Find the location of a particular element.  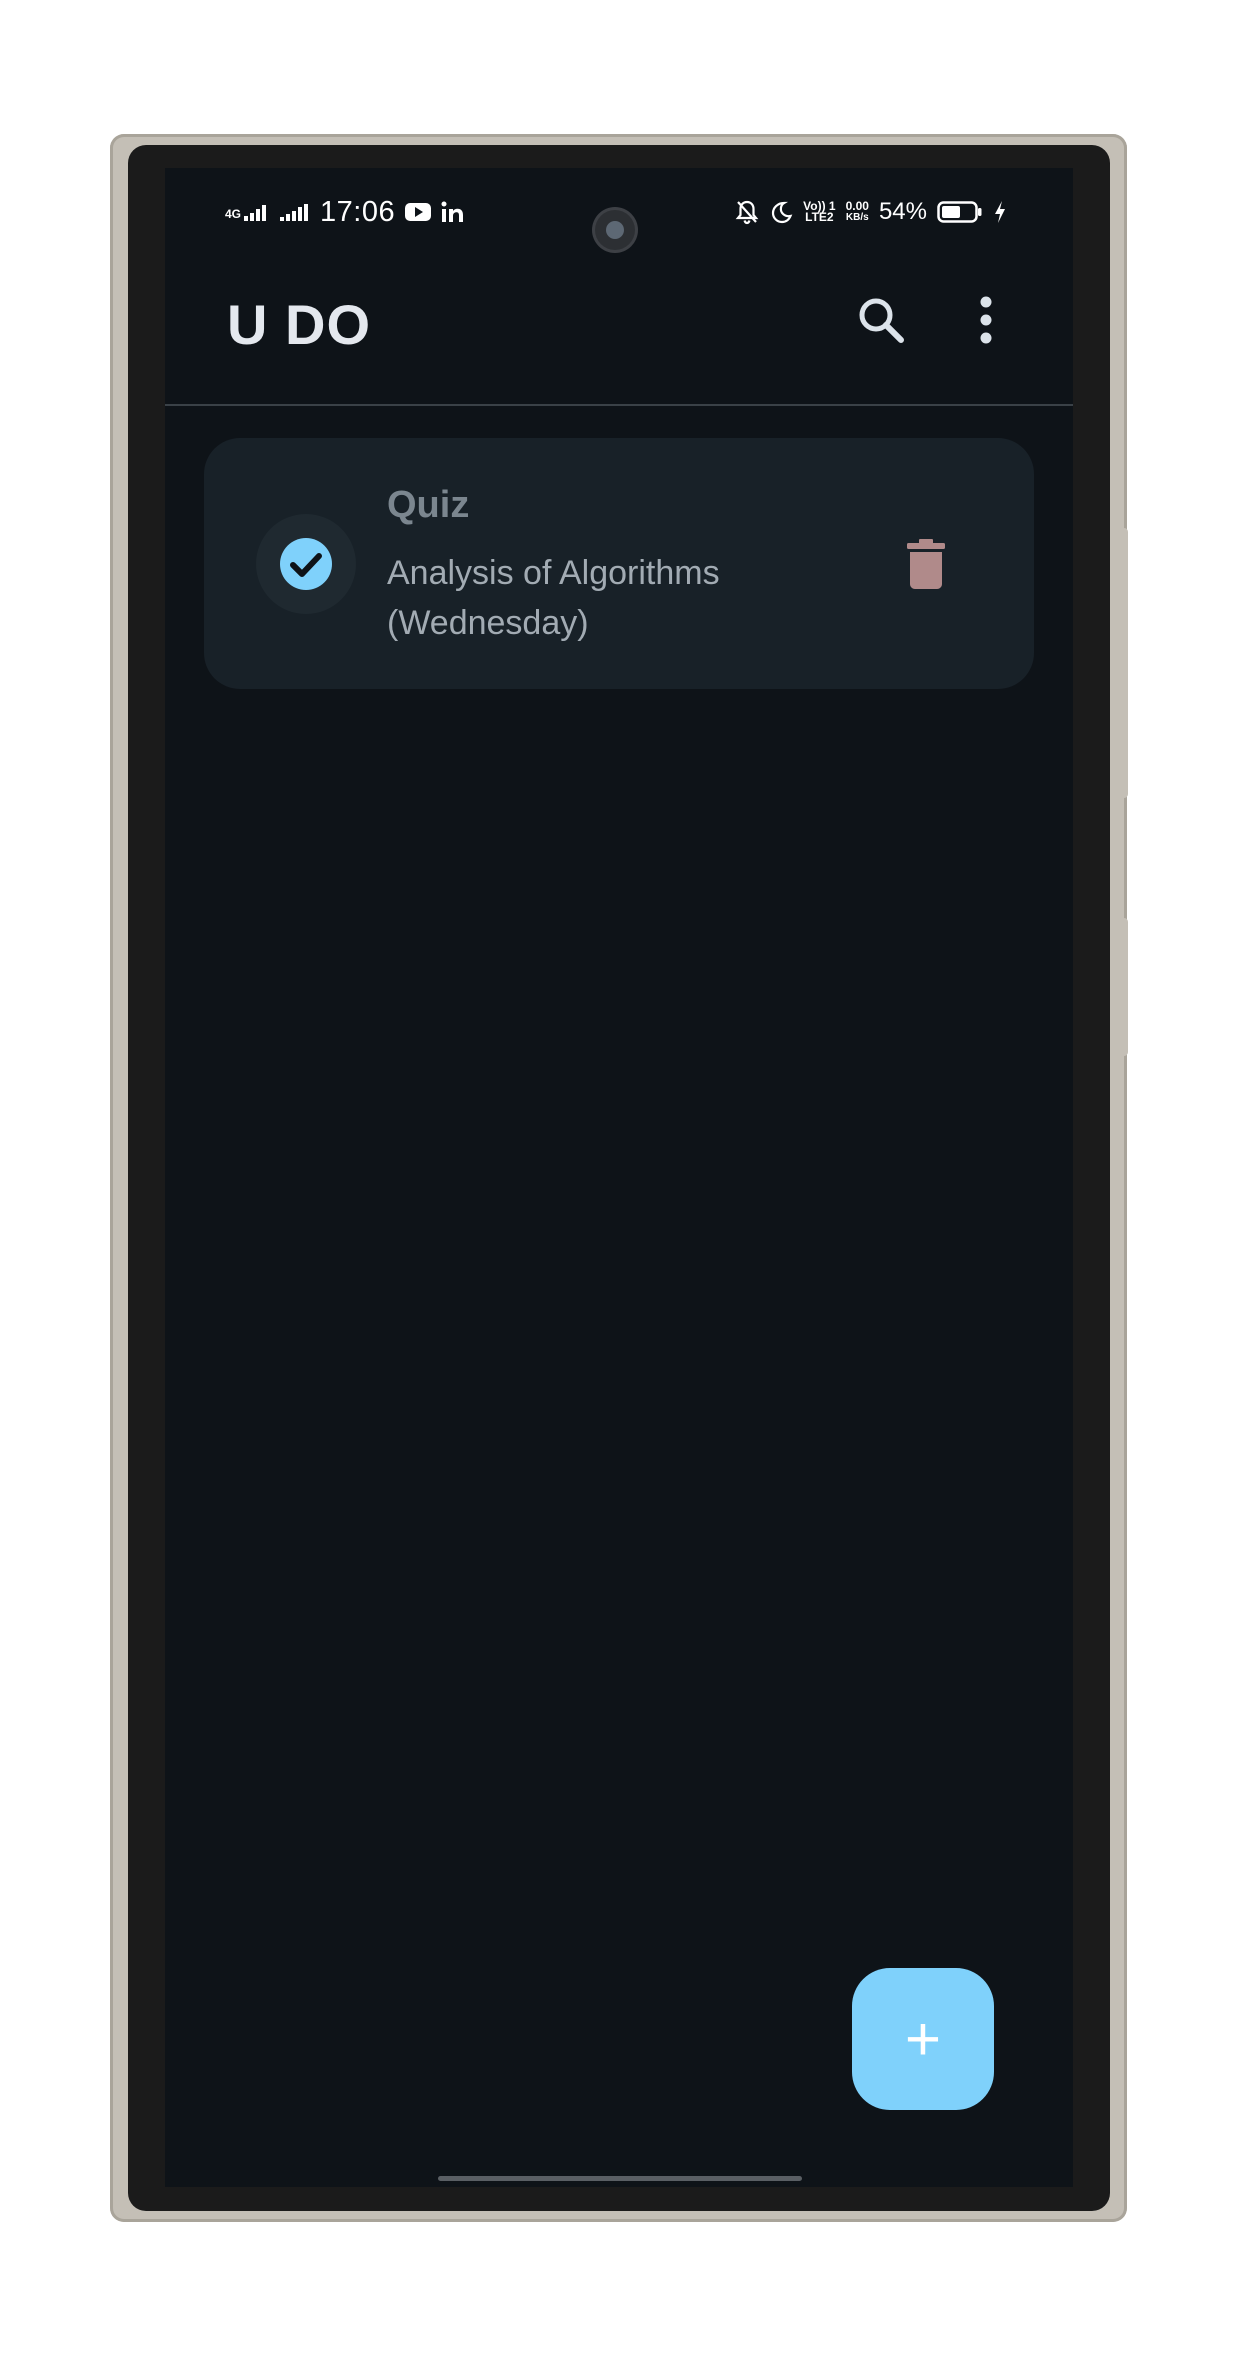

check-circle-icon is located at coordinates (306, 564).